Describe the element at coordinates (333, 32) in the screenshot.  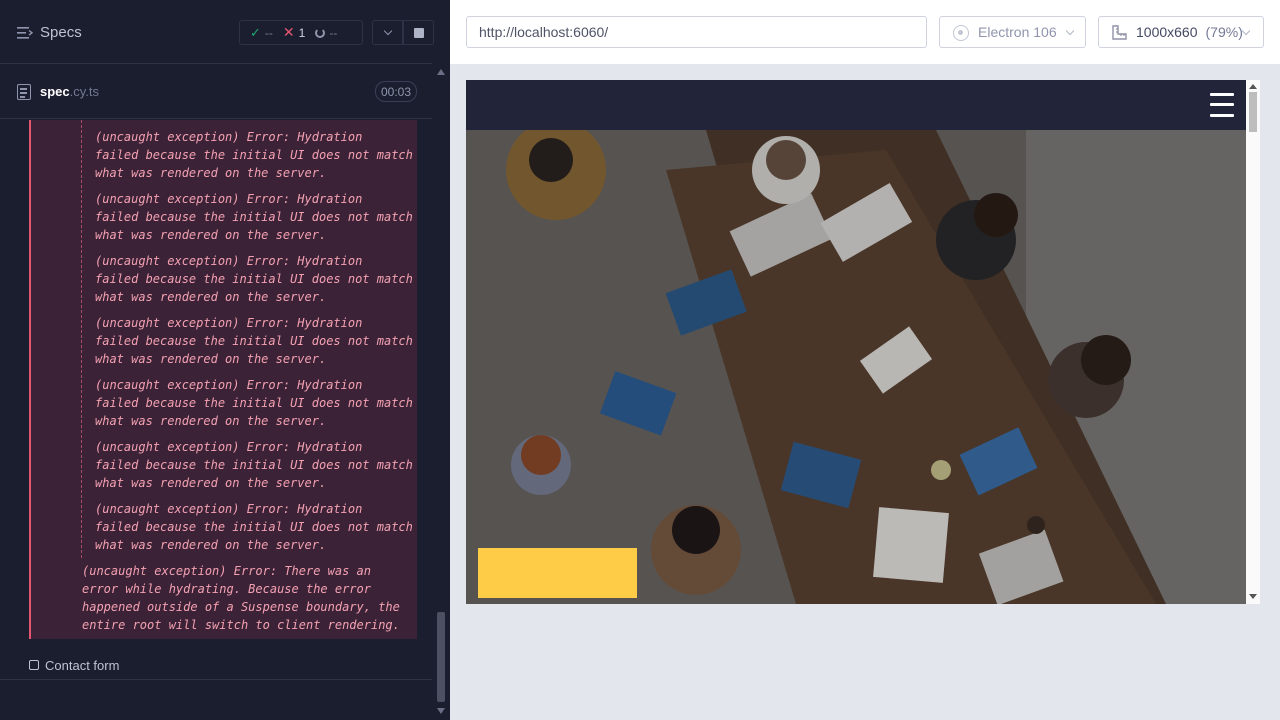
I see `pending-count: --` at that location.